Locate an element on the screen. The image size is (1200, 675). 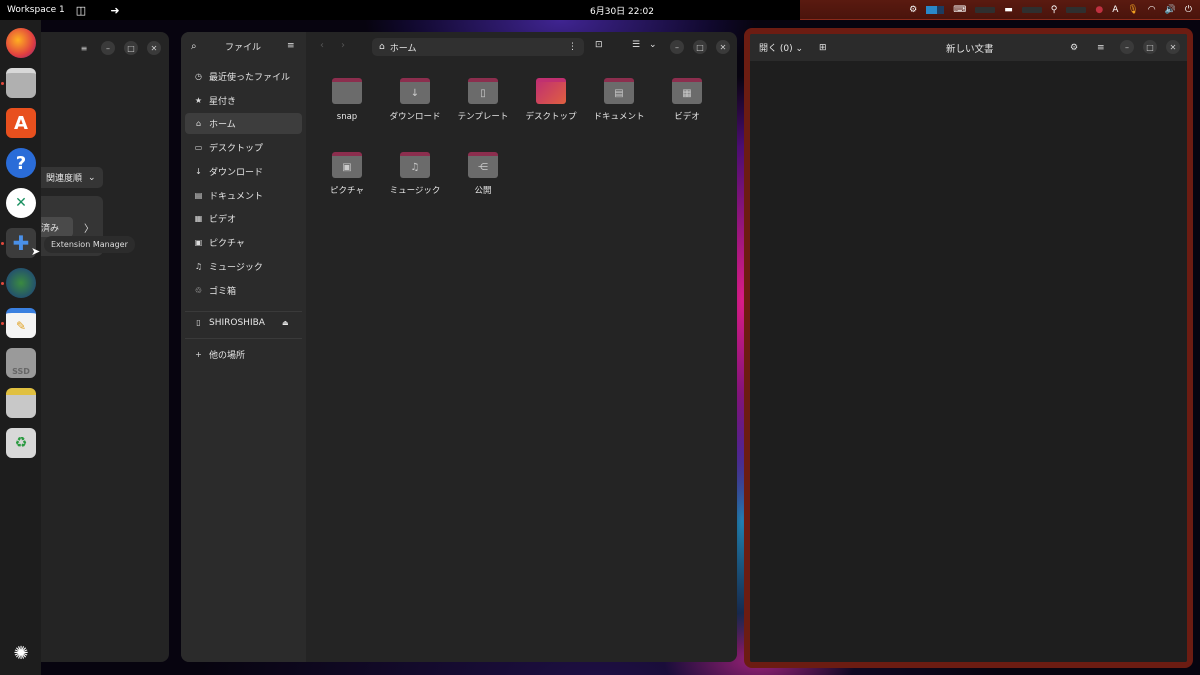
folder-item: ↓ ダウンロード is located at coordinates (415, 101).